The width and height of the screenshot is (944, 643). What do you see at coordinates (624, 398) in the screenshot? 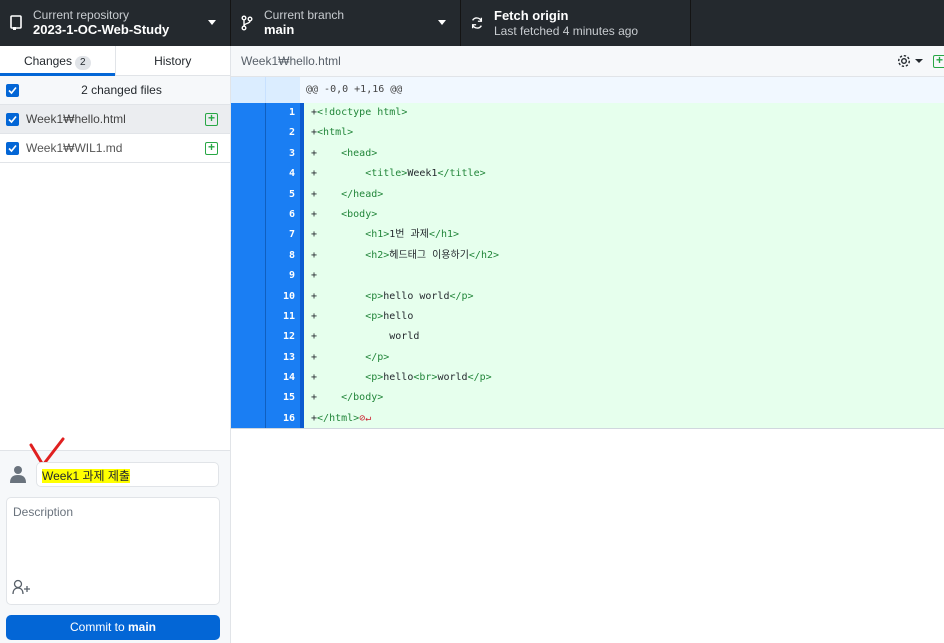
I see `code-text: + </body>` at bounding box center [624, 398].